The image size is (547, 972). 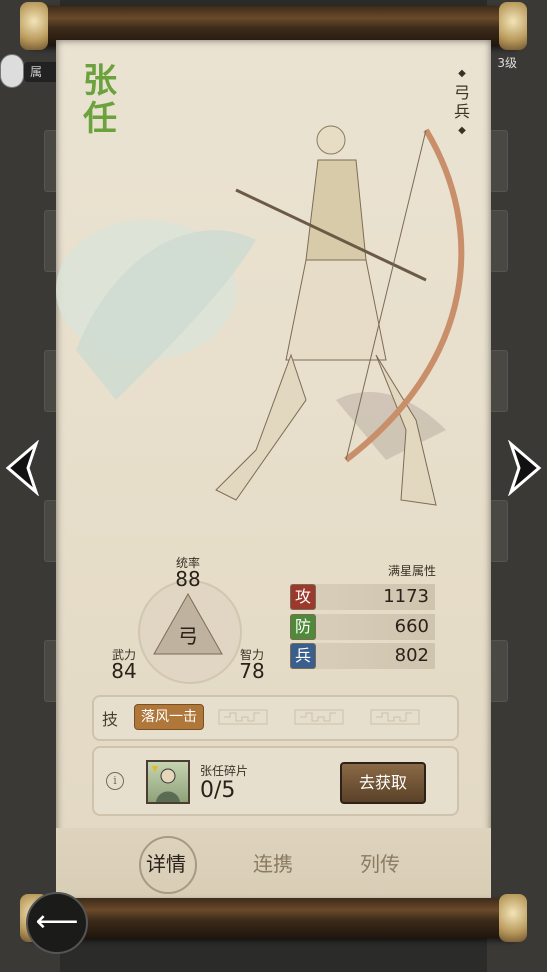 I want to click on hero-shard-portrait, so click(x=168, y=782).